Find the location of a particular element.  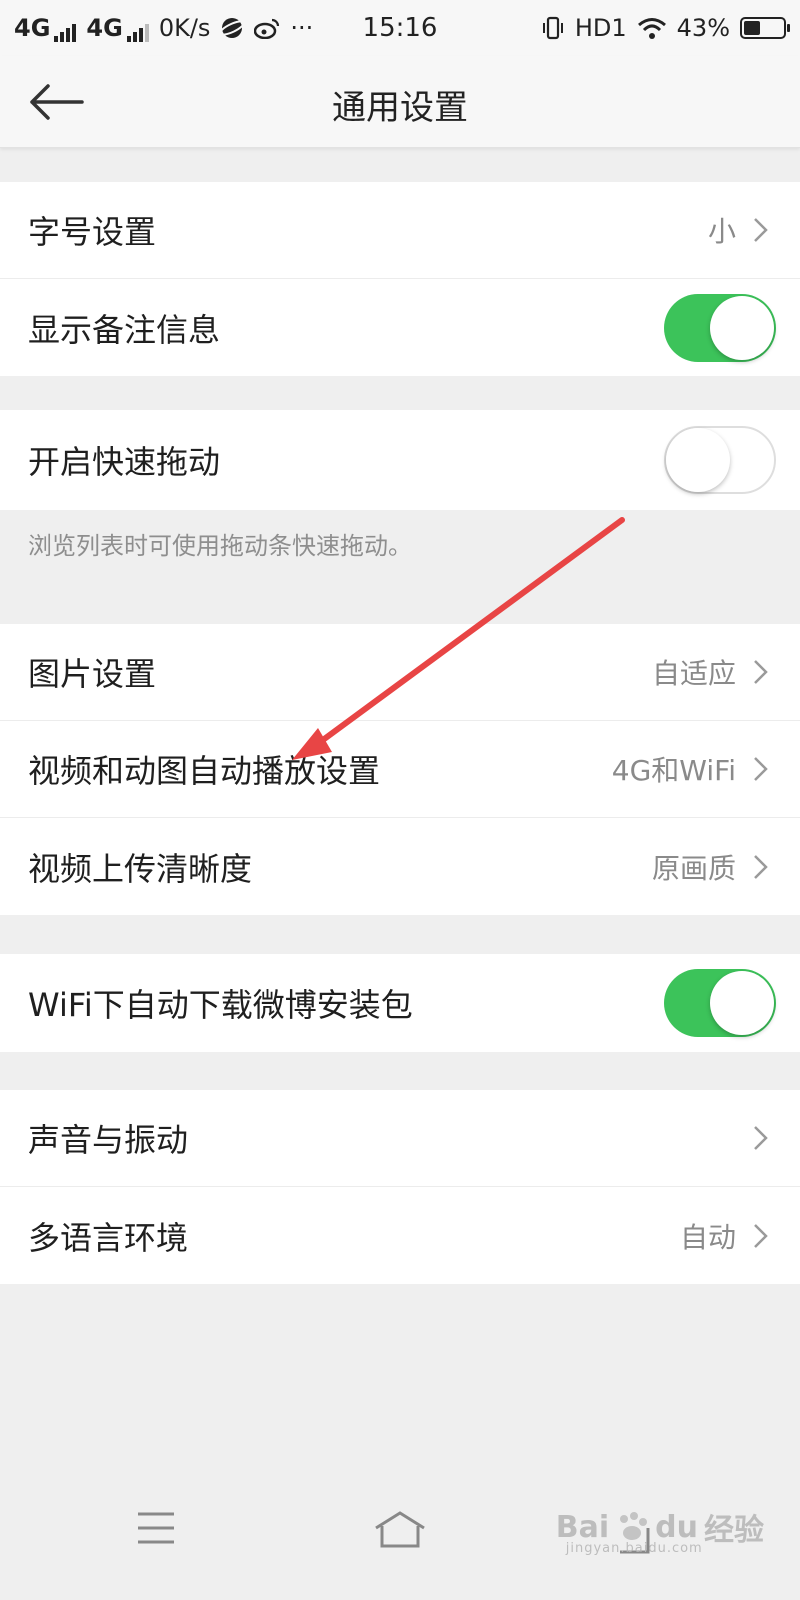

watermark-brand: Bai is located at coordinates (582, 1527).